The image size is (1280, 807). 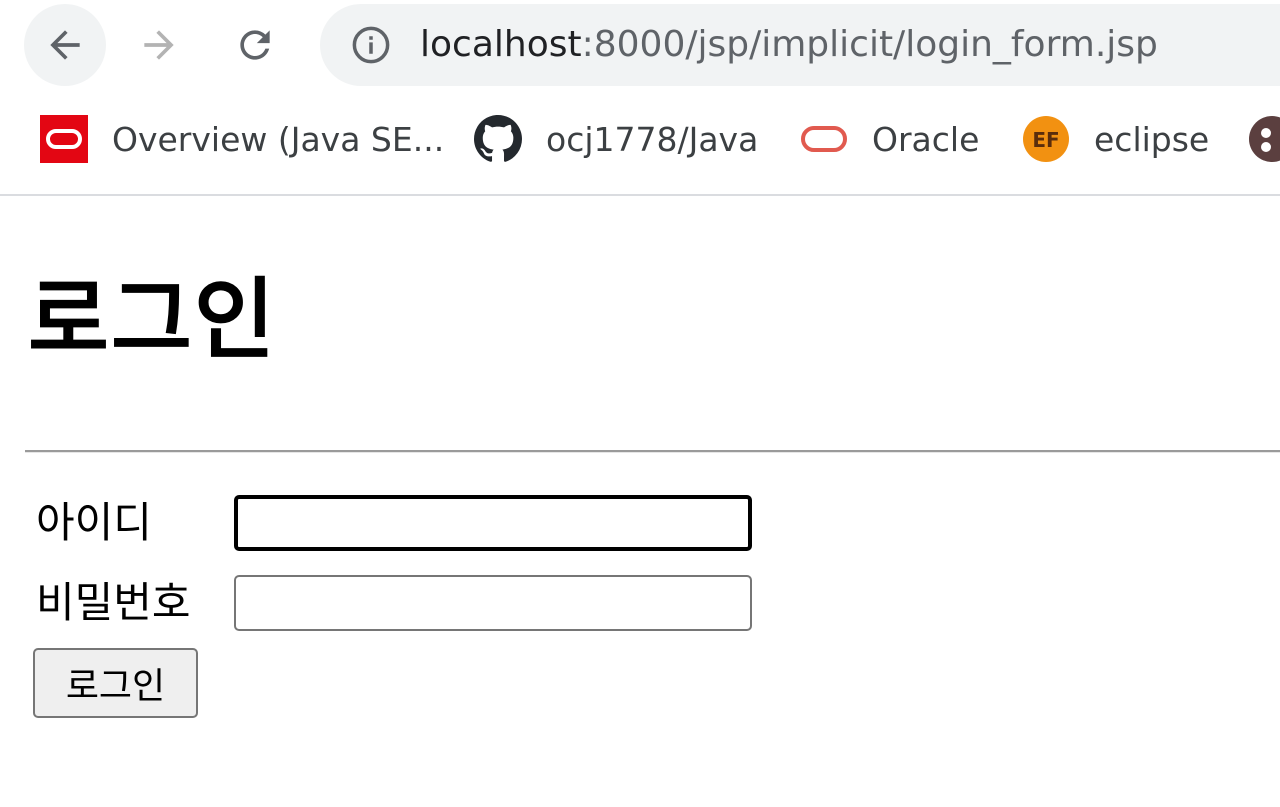 I want to click on partial-bookmark-icon, so click(x=1264, y=139).